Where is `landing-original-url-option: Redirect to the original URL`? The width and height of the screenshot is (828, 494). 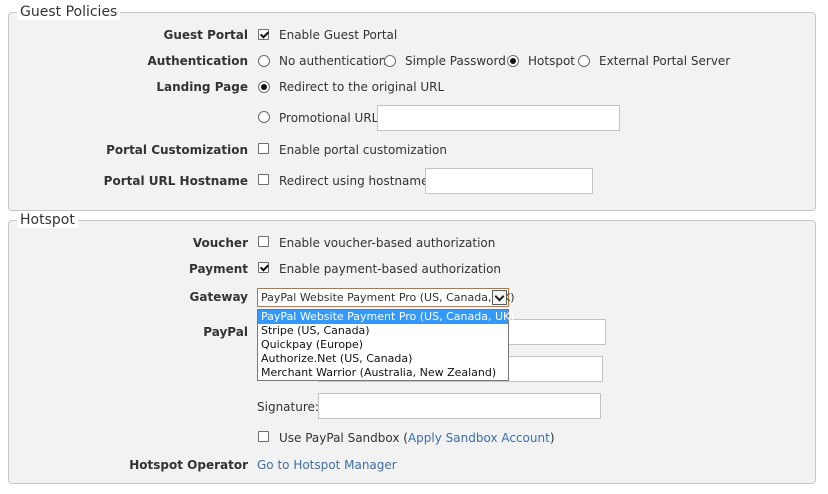
landing-original-url-option: Redirect to the original URL is located at coordinates (362, 87).